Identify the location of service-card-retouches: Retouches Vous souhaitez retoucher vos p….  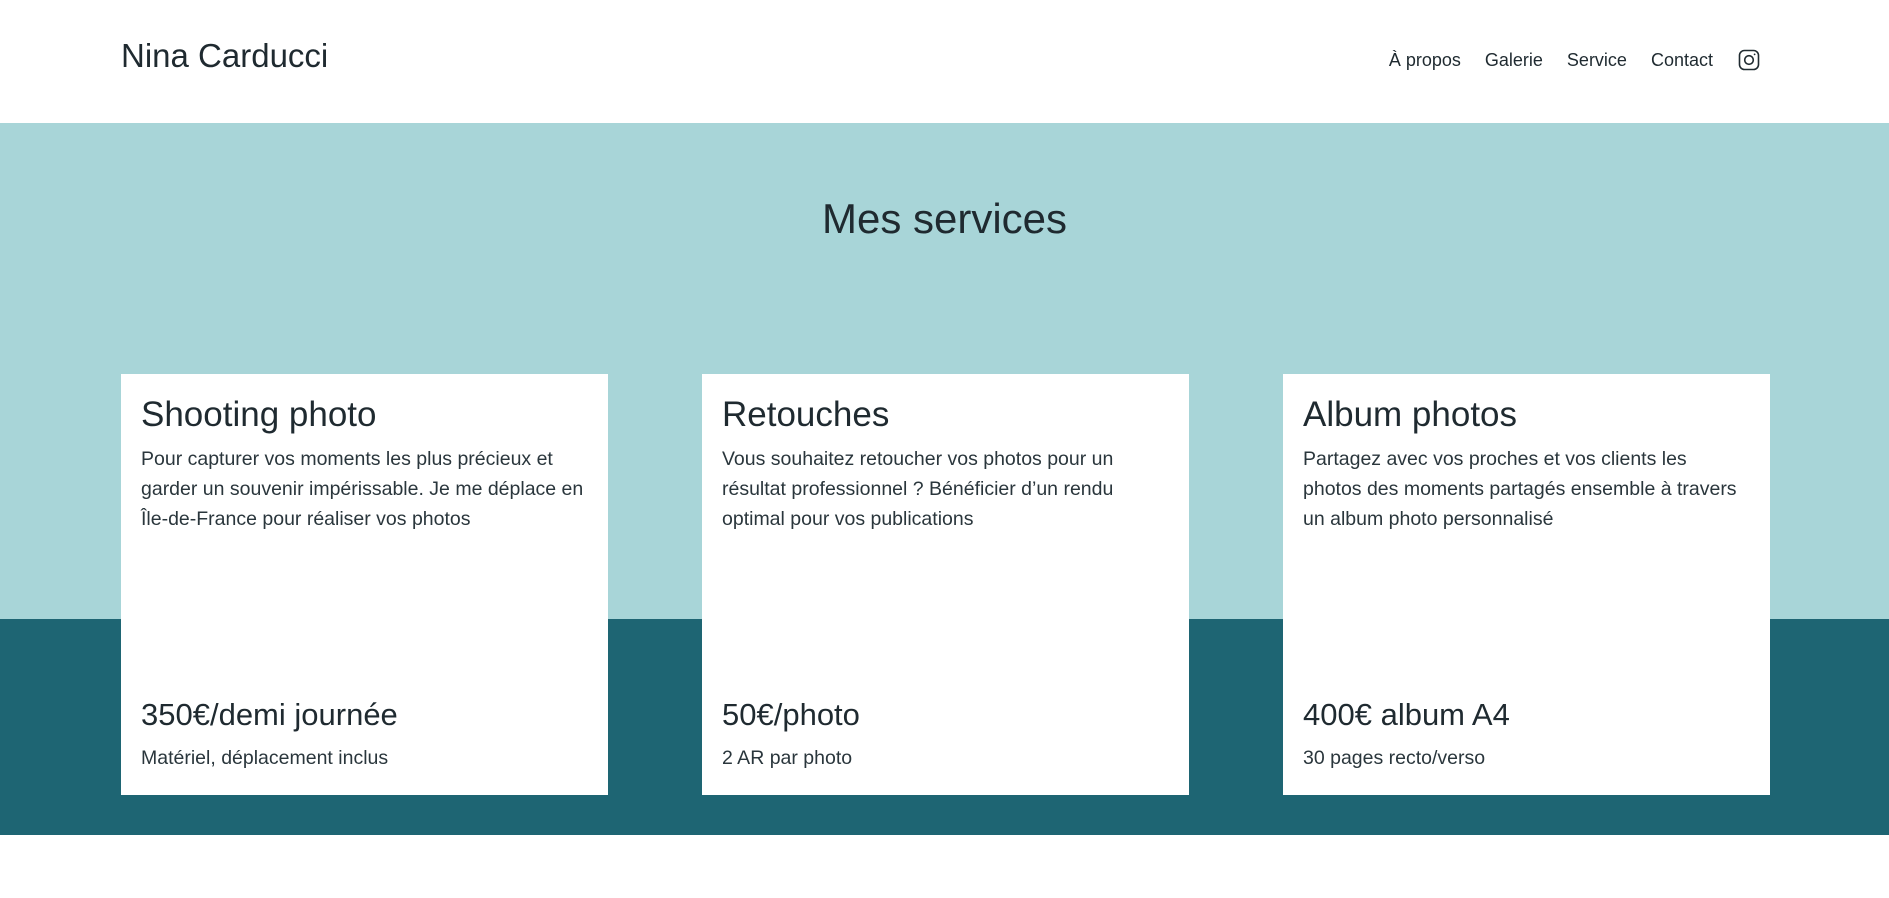
(945, 584).